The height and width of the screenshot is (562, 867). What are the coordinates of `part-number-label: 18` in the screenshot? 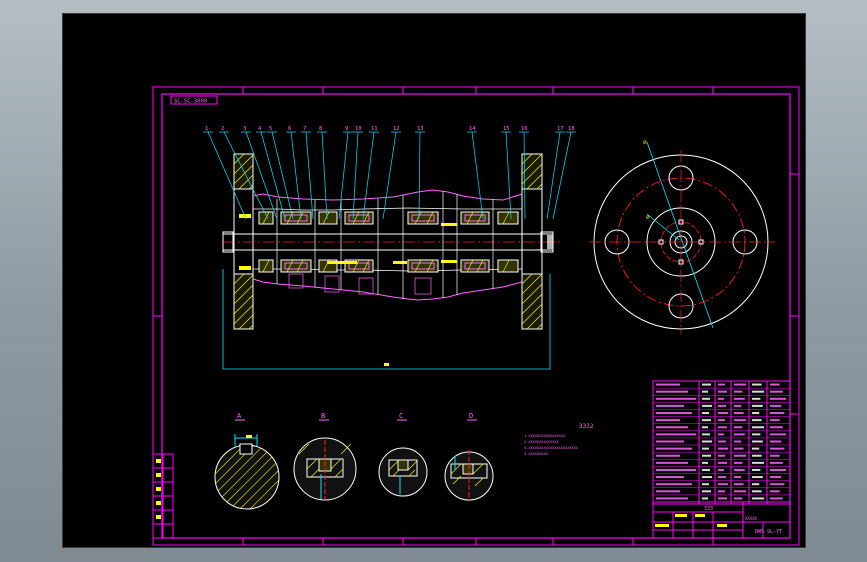 It's located at (571, 129).